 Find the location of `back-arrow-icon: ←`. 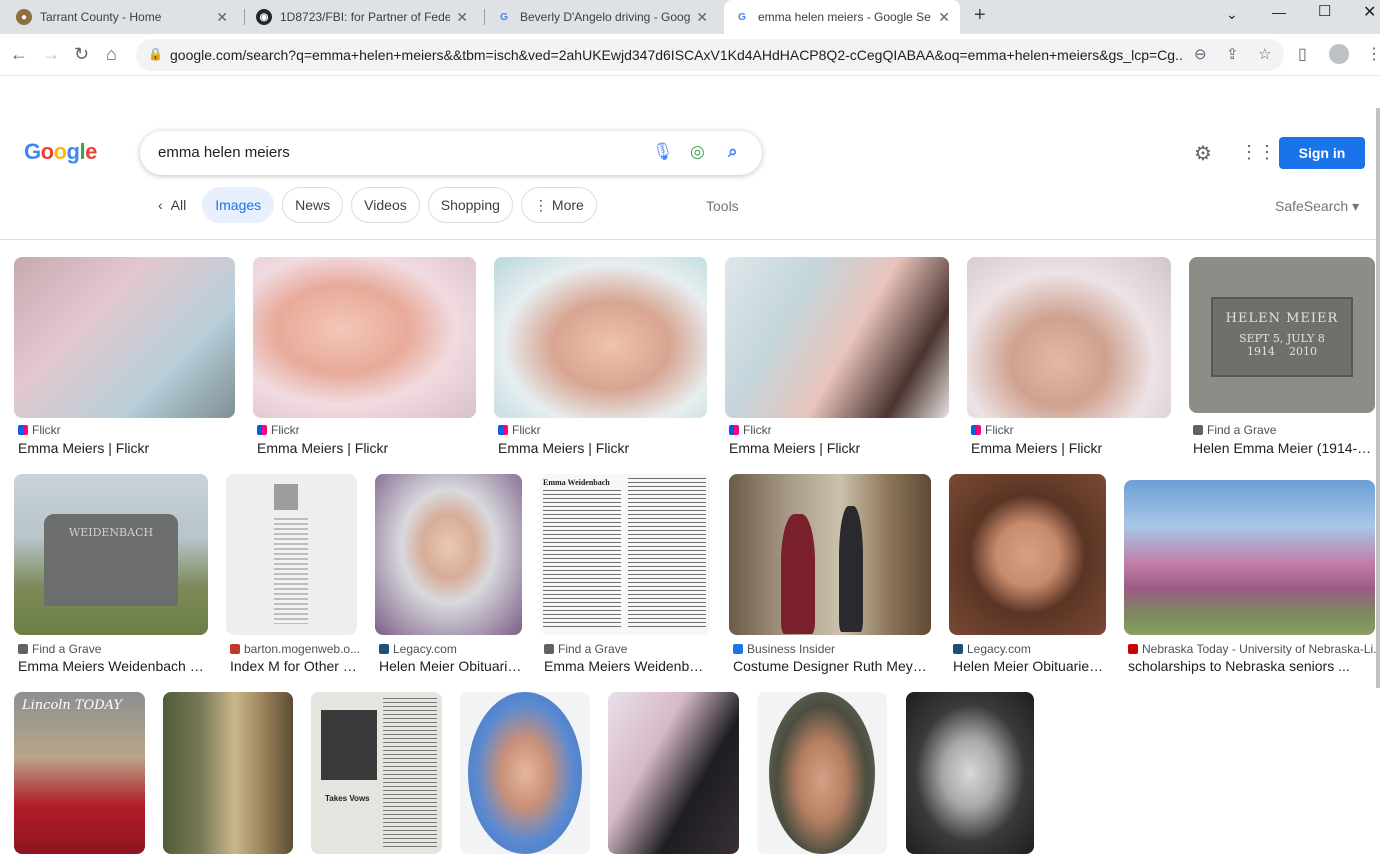

back-arrow-icon: ← is located at coordinates (19, 54).